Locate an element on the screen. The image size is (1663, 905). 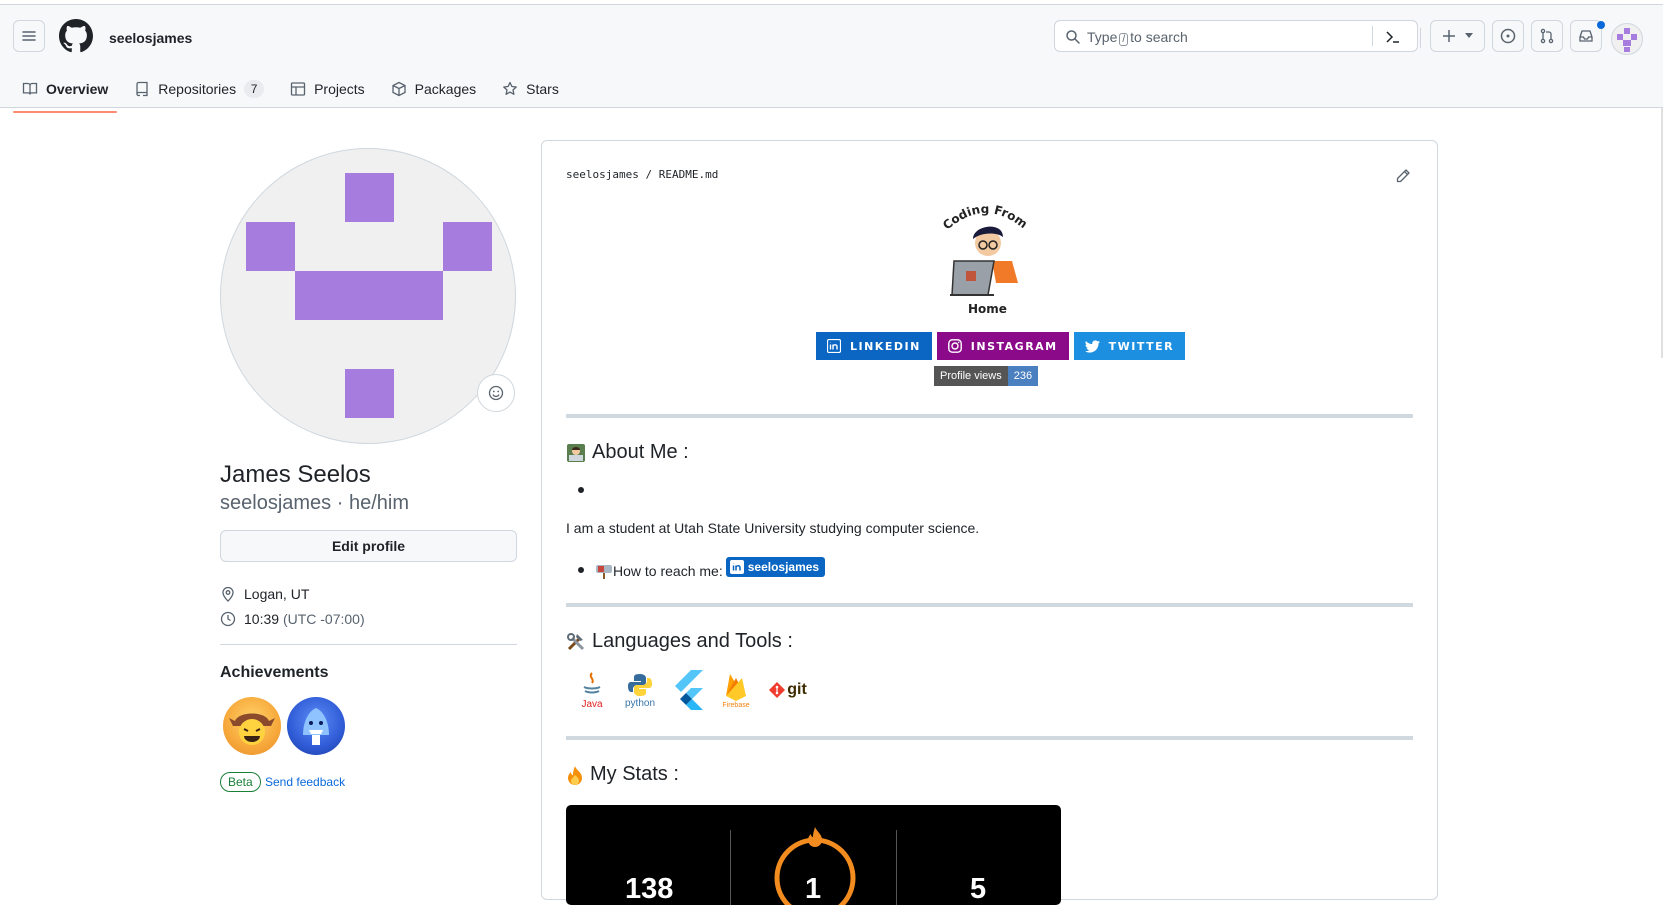
technologist-icon is located at coordinates (576, 452).